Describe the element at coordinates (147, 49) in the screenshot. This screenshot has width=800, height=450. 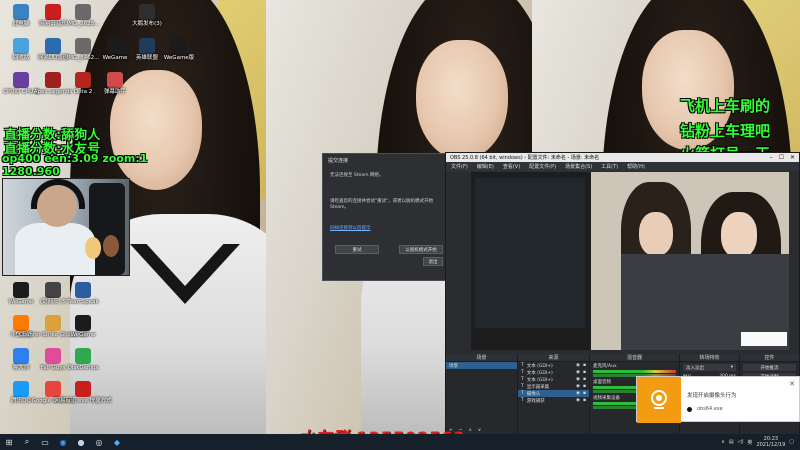
I see `desktop-icon-lol-icon: 英雄联盟` at that location.